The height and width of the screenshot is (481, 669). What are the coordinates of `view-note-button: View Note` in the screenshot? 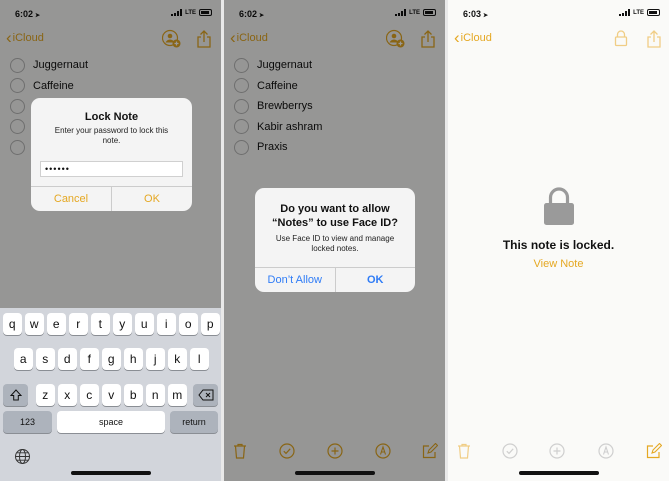 It's located at (558, 264).